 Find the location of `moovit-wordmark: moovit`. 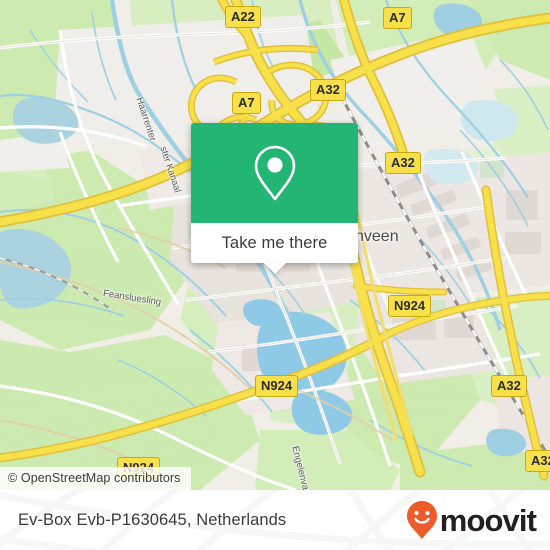

moovit-wordmark: moovit is located at coordinates (488, 520).